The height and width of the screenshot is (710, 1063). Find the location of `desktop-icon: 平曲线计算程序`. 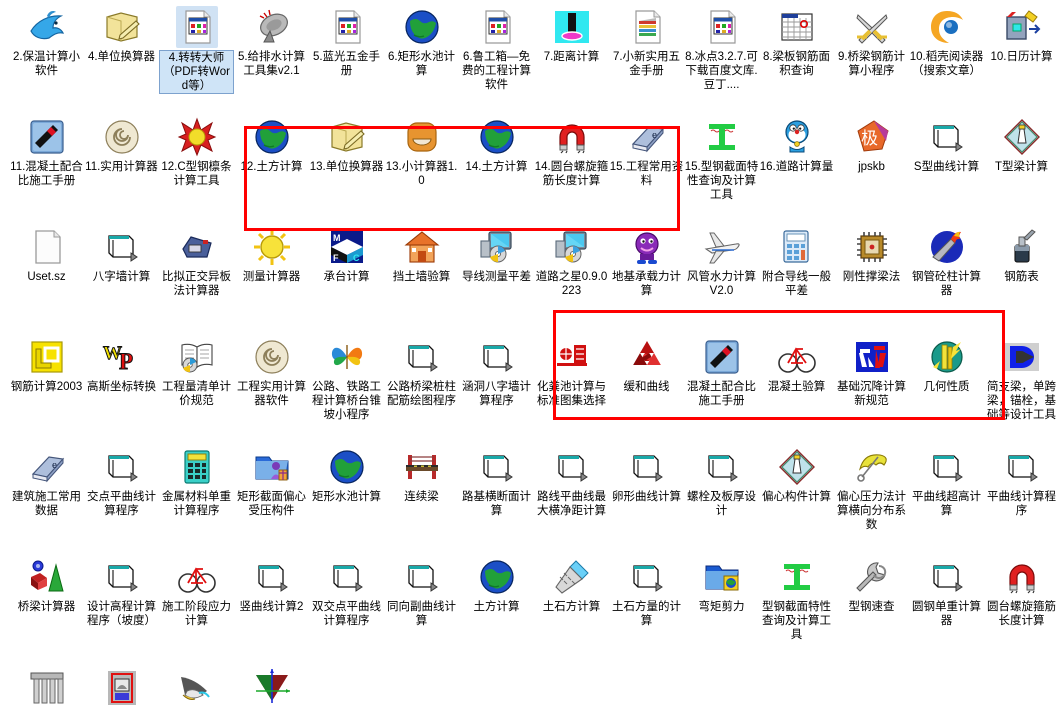

desktop-icon: 平曲线计算程序 is located at coordinates (1021, 482).